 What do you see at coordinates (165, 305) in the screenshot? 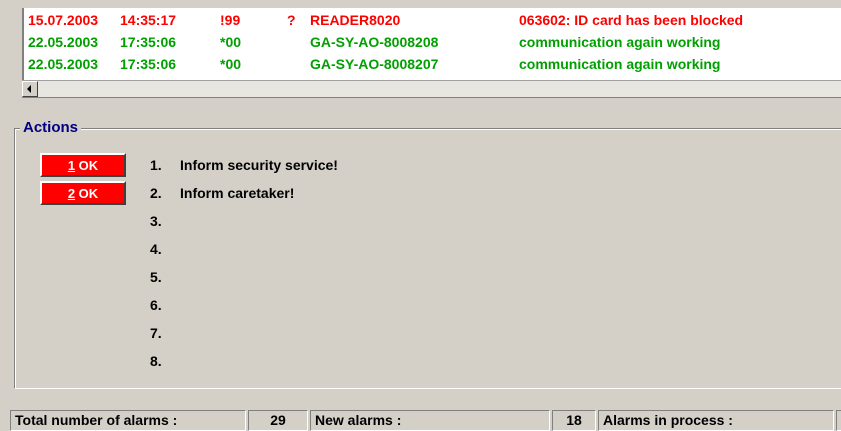
I see `action-item-6: 6.` at bounding box center [165, 305].